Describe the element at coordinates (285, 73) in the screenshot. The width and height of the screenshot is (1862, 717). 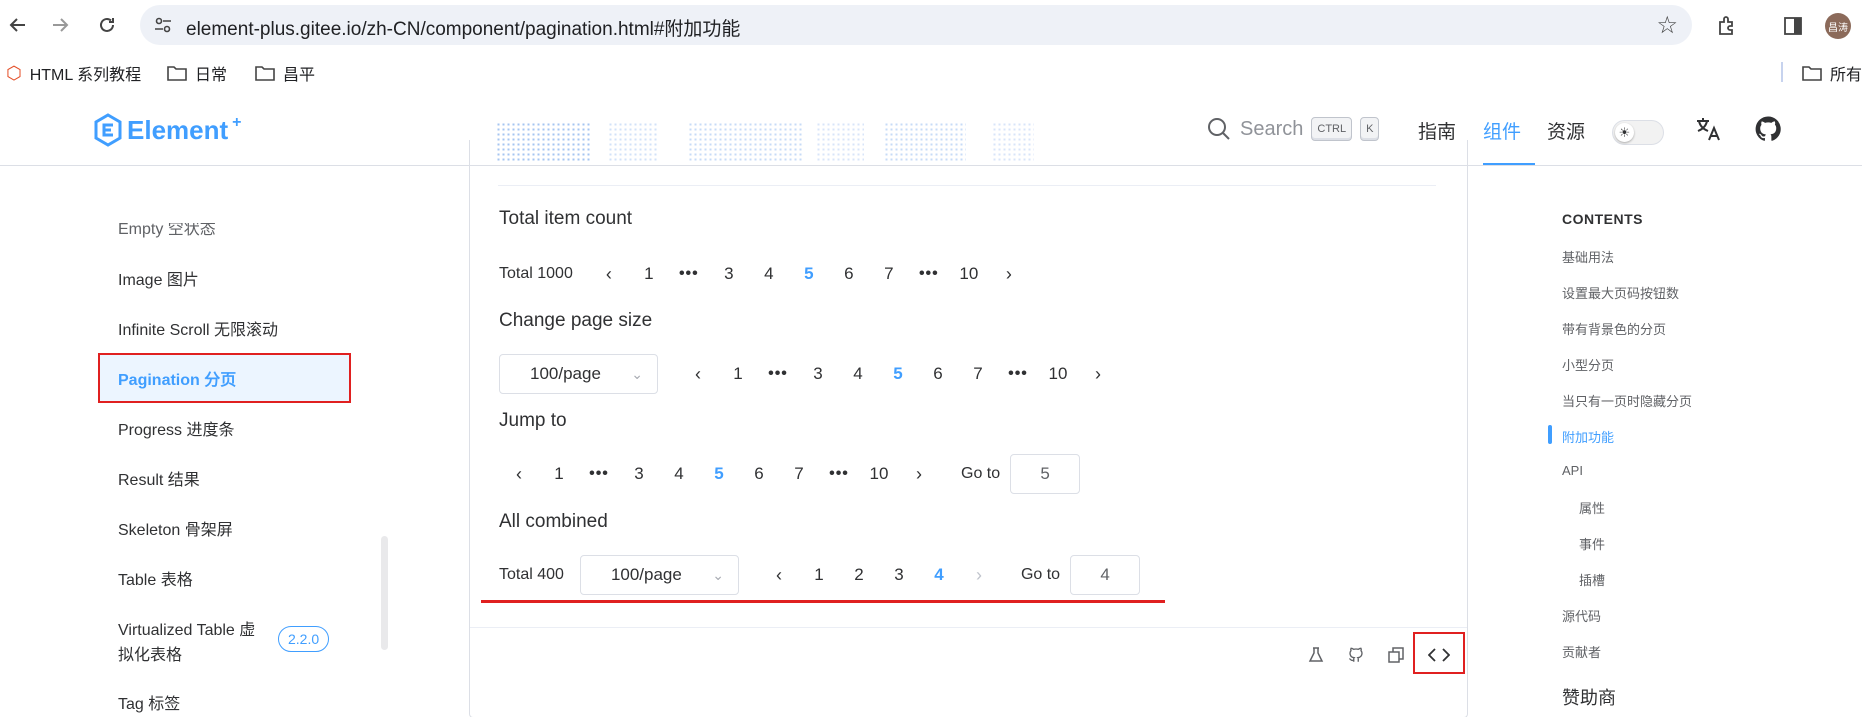
I see `bookmark-folder-changping: 昌平` at that location.